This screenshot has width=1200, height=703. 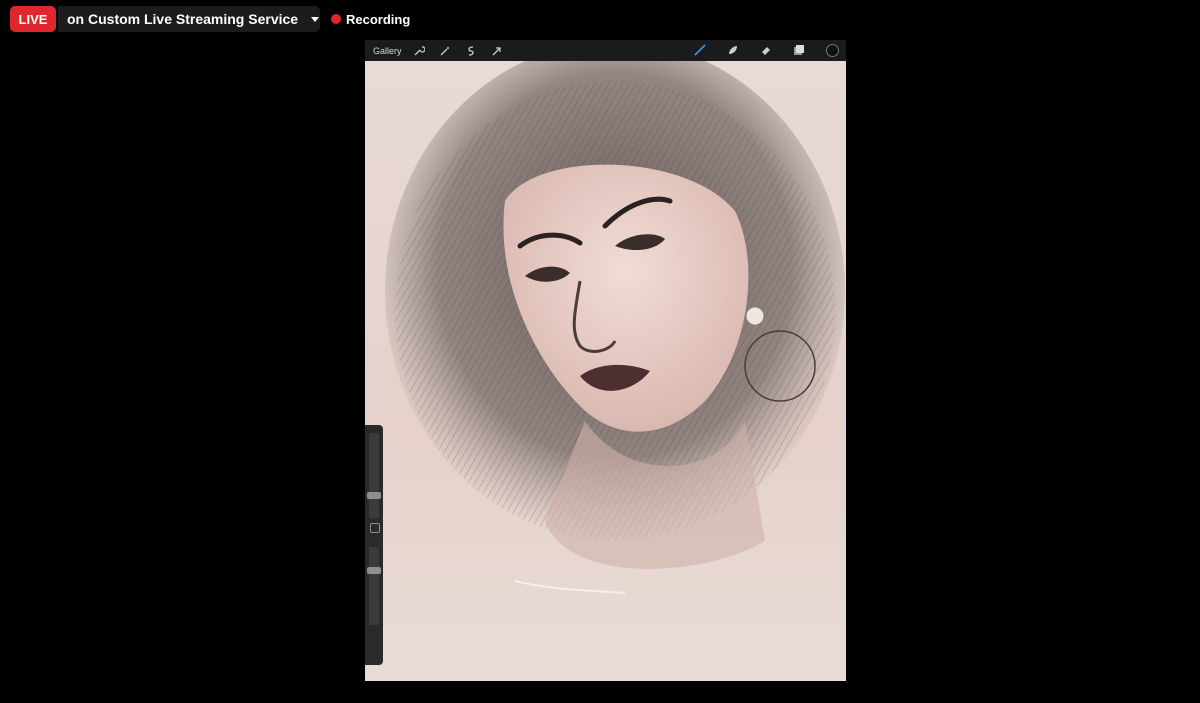 I want to click on selection-icon, so click(x=471, y=51).